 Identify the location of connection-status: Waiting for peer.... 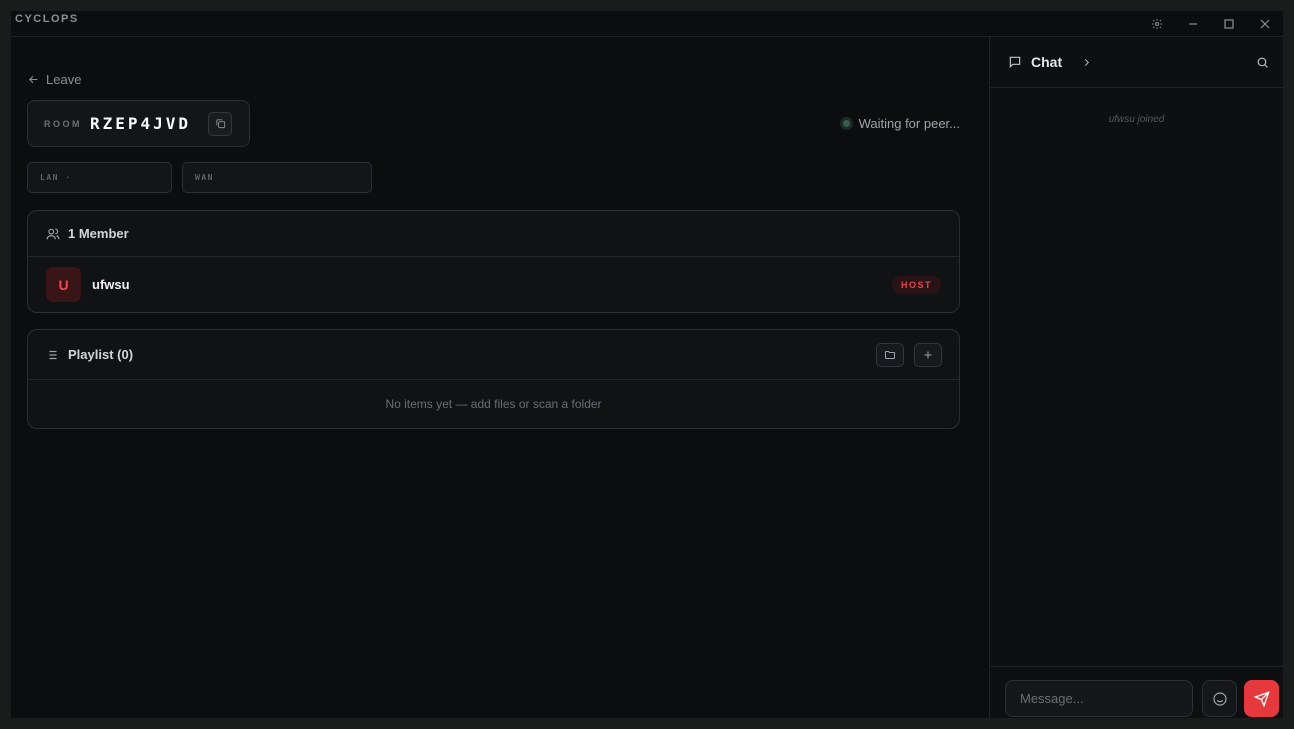
(899, 123).